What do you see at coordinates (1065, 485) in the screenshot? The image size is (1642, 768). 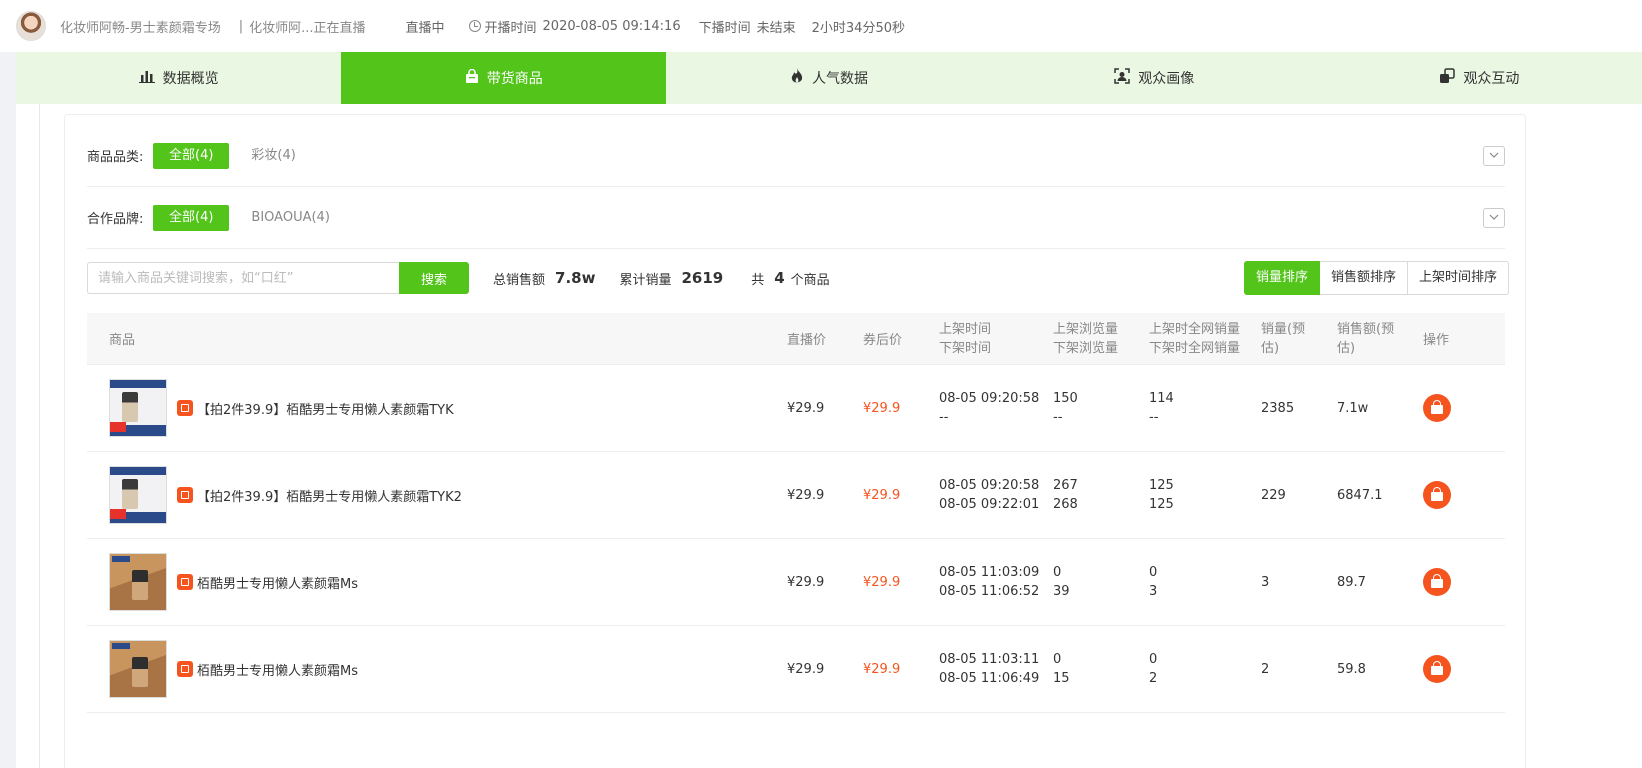 I see `on-shelf-views: 267` at bounding box center [1065, 485].